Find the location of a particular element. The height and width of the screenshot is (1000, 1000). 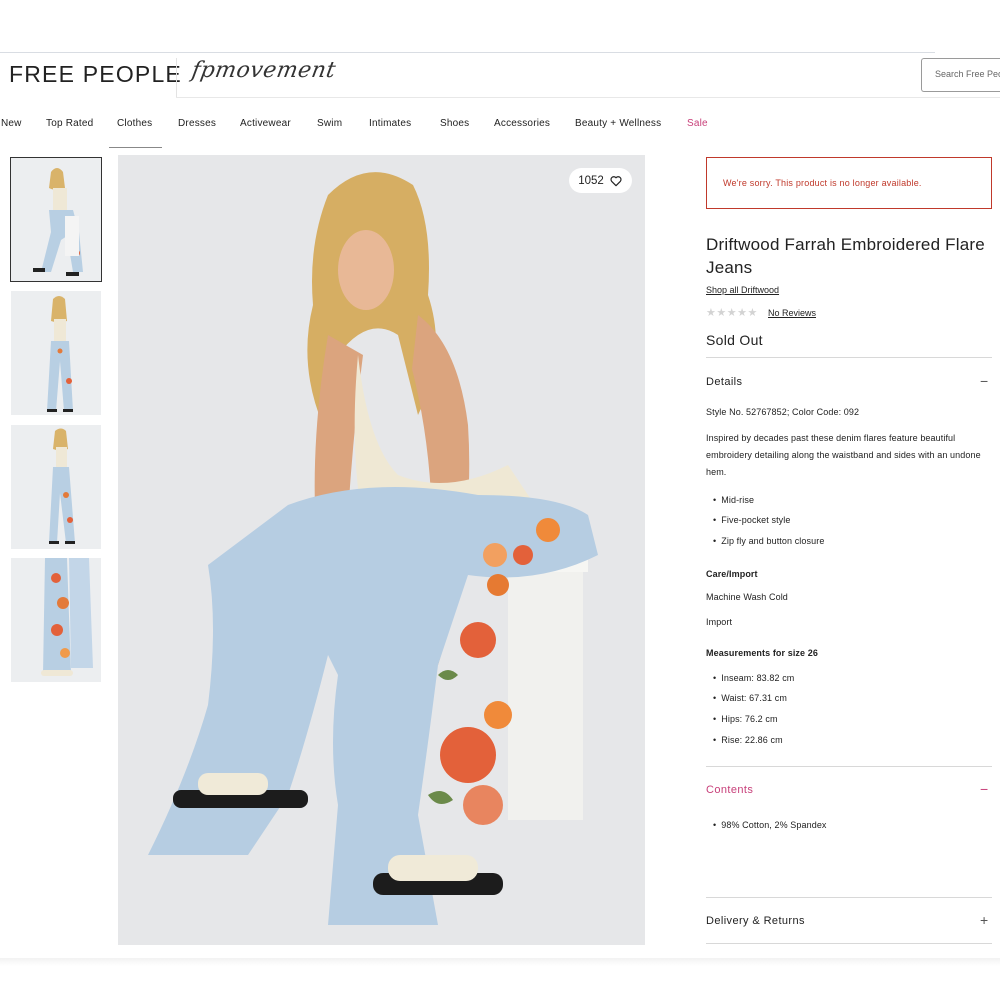

nav-sale: Sale is located at coordinates (697, 123).